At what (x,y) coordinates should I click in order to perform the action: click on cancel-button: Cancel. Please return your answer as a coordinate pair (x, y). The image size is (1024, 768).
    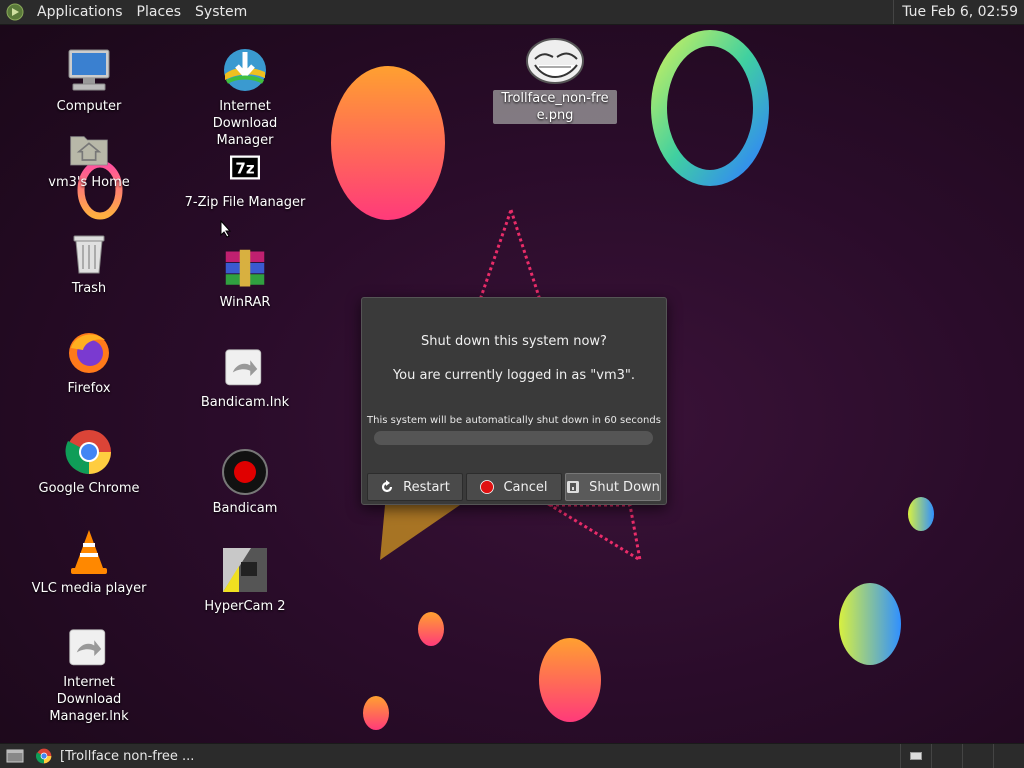
    Looking at the image, I should click on (514, 487).